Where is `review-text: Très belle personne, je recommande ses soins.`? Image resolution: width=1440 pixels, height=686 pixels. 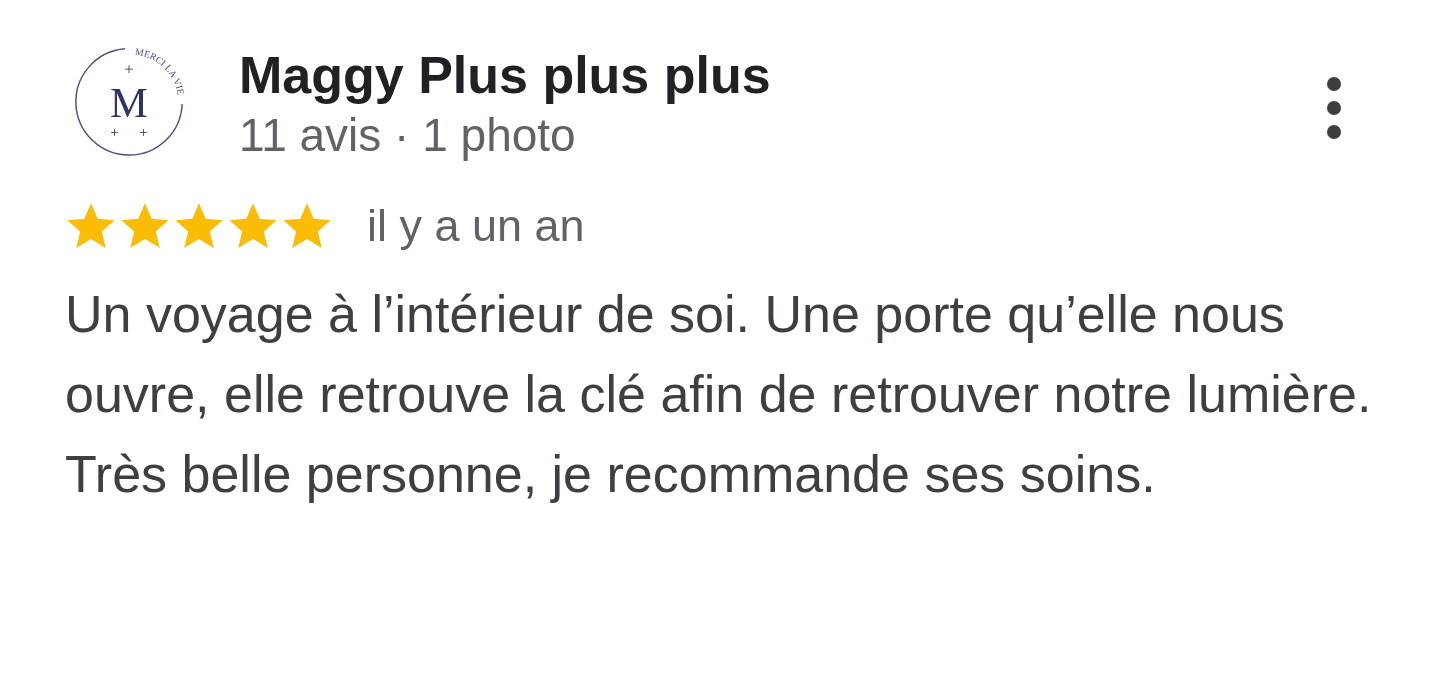 review-text: Très belle personne, je recommande ses soins. is located at coordinates (611, 474).